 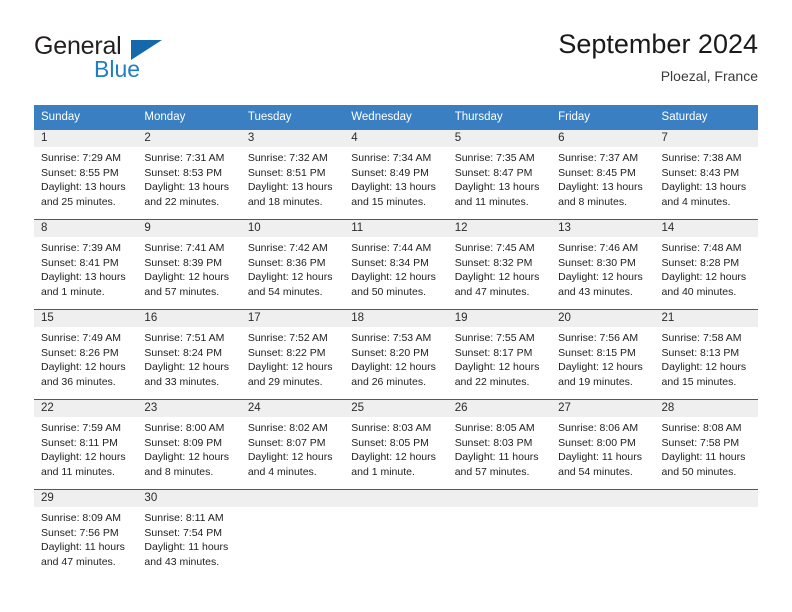 I want to click on sunset-text: Sunset: 8:49 PM, so click(x=390, y=172).